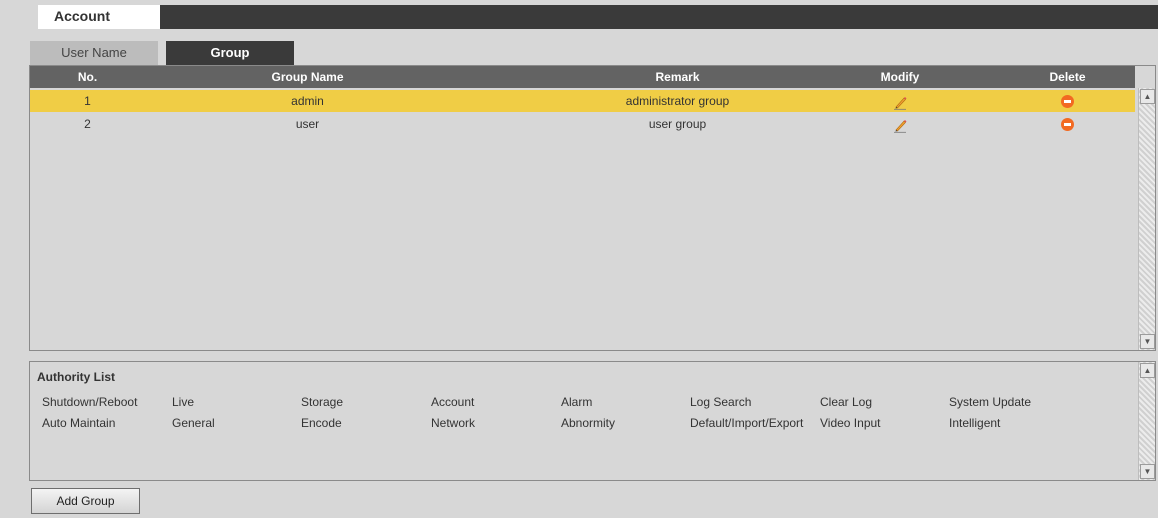 The width and height of the screenshot is (1158, 518). Describe the element at coordinates (582, 124) in the screenshot. I see `table-row: 2 user user group` at that location.